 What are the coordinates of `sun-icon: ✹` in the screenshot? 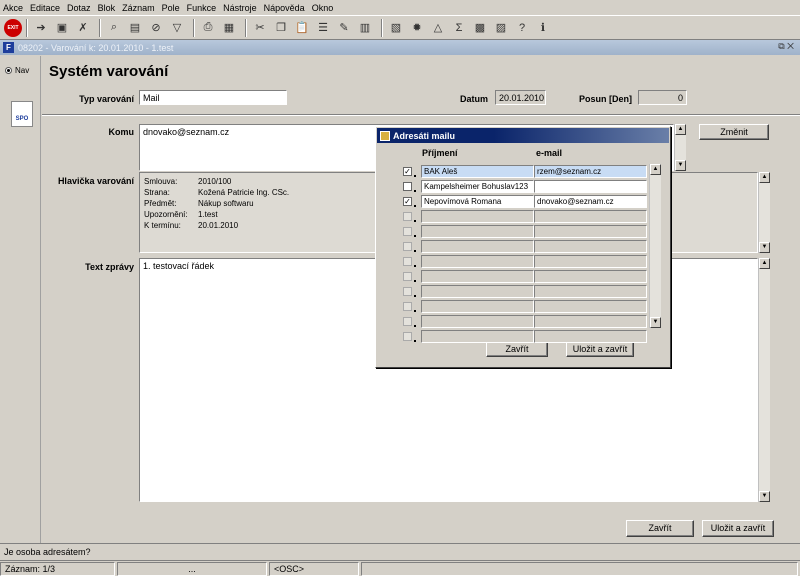 It's located at (417, 28).